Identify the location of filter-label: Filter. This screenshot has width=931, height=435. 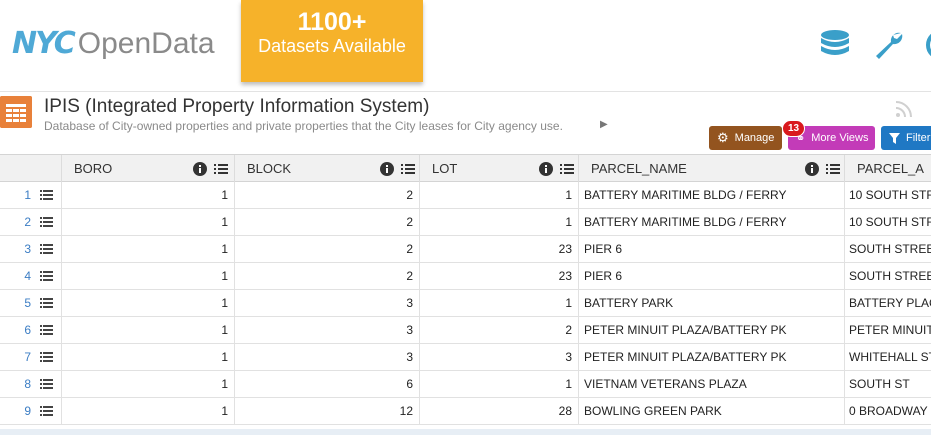
(918, 138).